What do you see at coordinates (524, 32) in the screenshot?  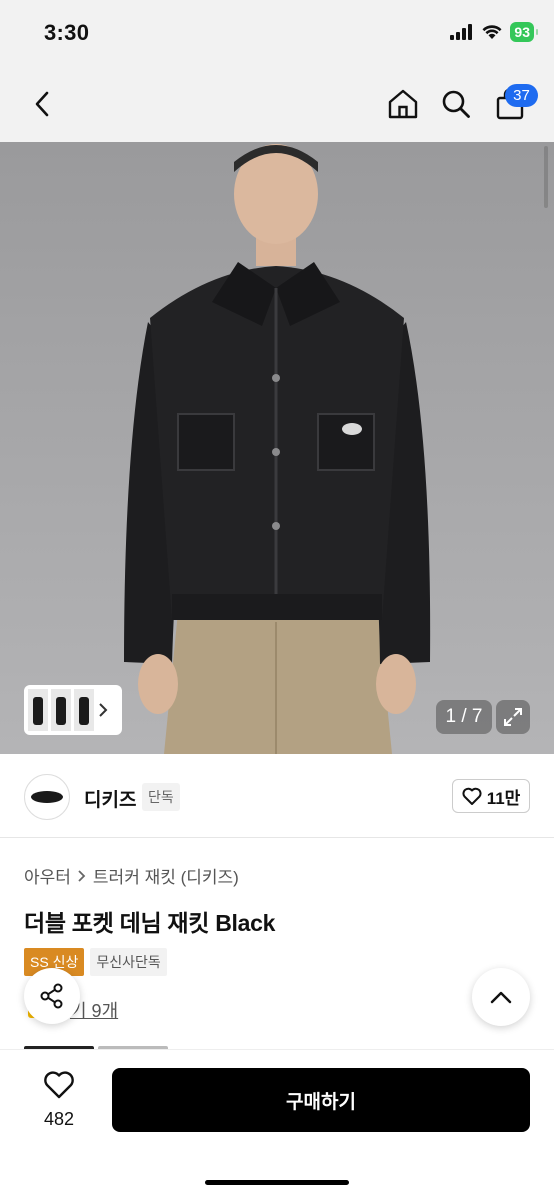 I see `battery-indicator: 93` at bounding box center [524, 32].